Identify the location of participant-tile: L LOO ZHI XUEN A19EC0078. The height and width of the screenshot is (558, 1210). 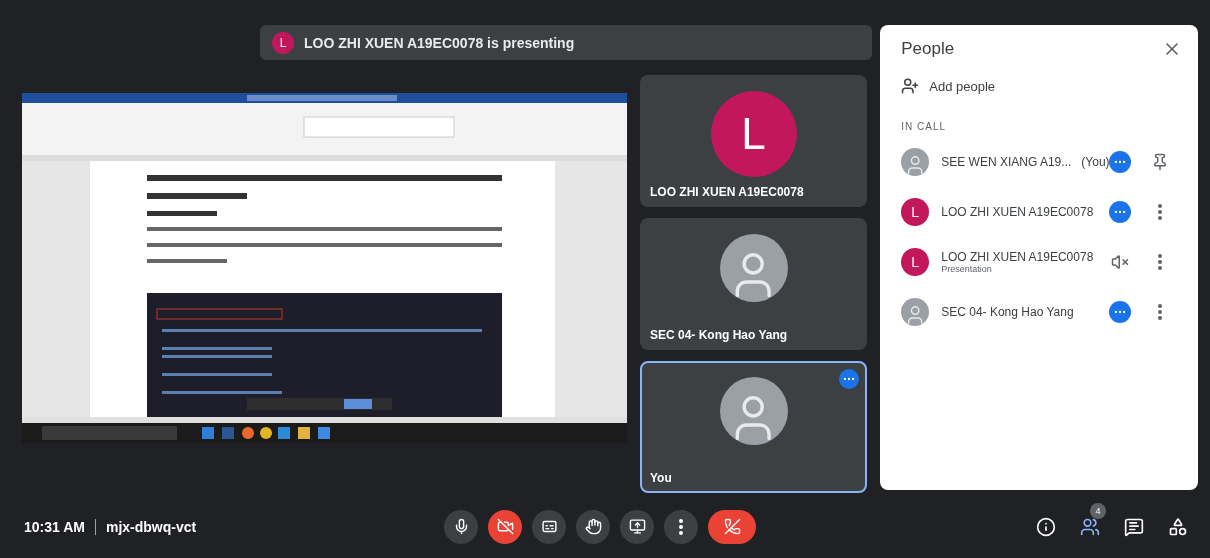
(753, 141).